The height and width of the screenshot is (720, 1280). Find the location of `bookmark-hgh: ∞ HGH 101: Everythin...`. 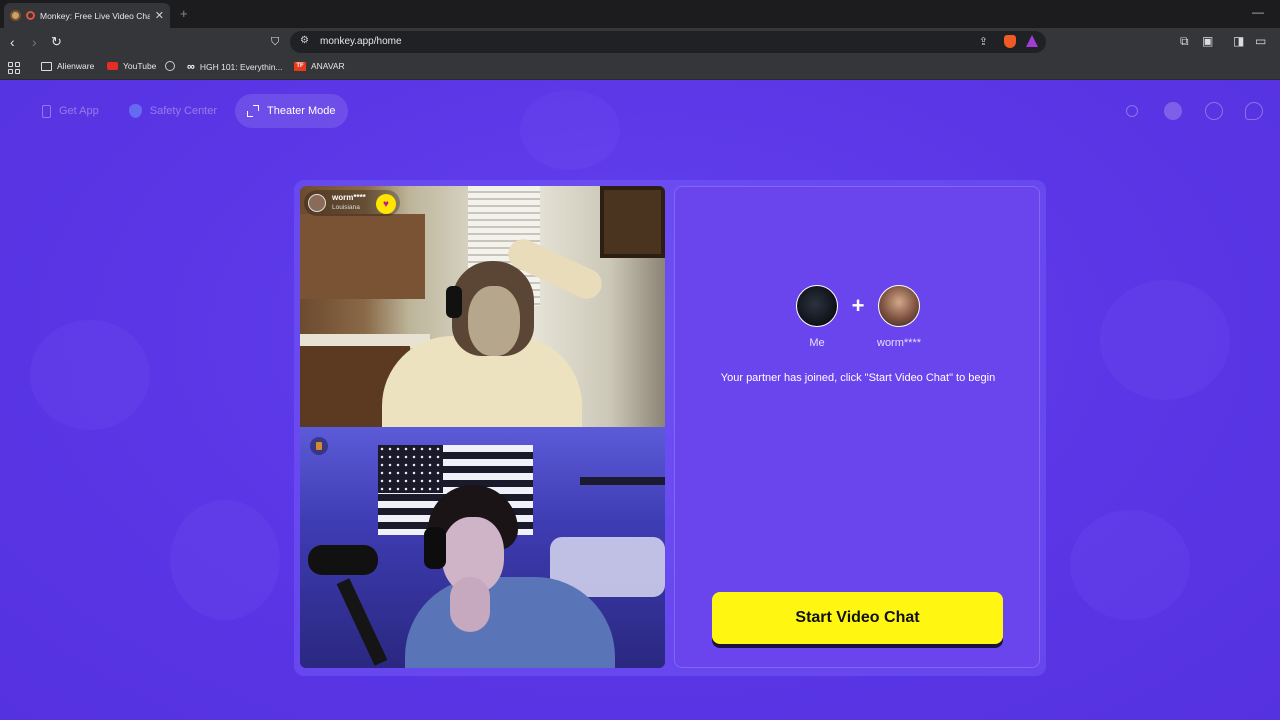

bookmark-hgh: ∞ HGH 101: Everythin... is located at coordinates (235, 67).